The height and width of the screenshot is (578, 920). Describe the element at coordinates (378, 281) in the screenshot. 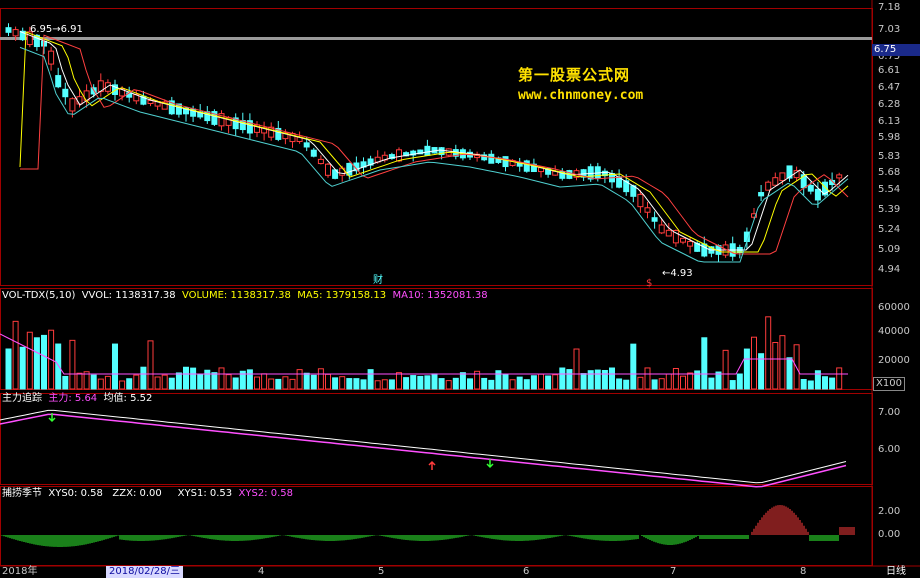

I see `cai-marker: 财` at that location.